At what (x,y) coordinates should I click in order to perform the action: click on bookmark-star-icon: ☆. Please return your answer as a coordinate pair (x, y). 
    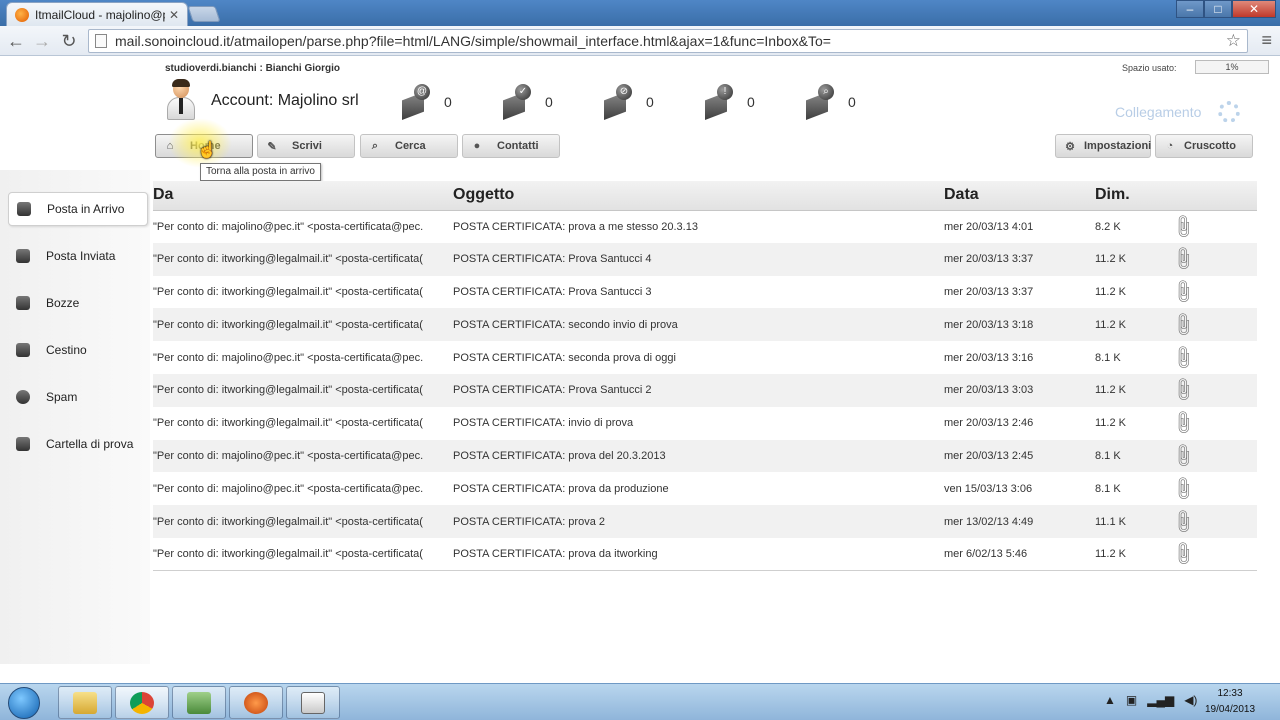
    Looking at the image, I should click on (1233, 41).